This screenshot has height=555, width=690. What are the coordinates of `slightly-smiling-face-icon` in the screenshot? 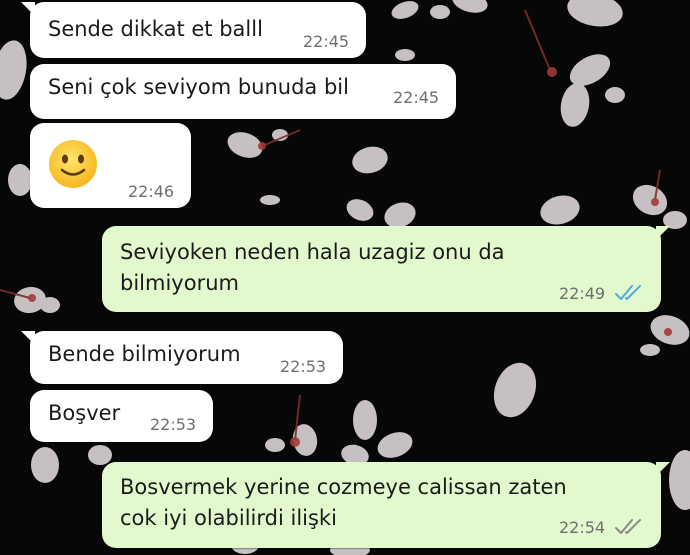 It's located at (73, 164).